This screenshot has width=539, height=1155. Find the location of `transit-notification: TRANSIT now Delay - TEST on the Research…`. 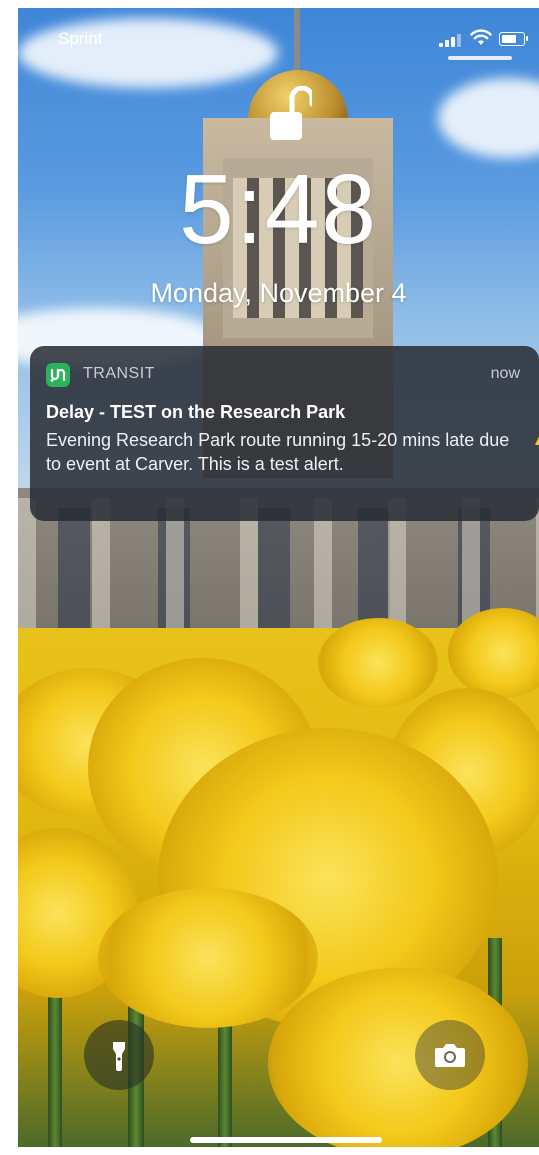

transit-notification: TRANSIT now Delay - TEST on the Research… is located at coordinates (284, 433).